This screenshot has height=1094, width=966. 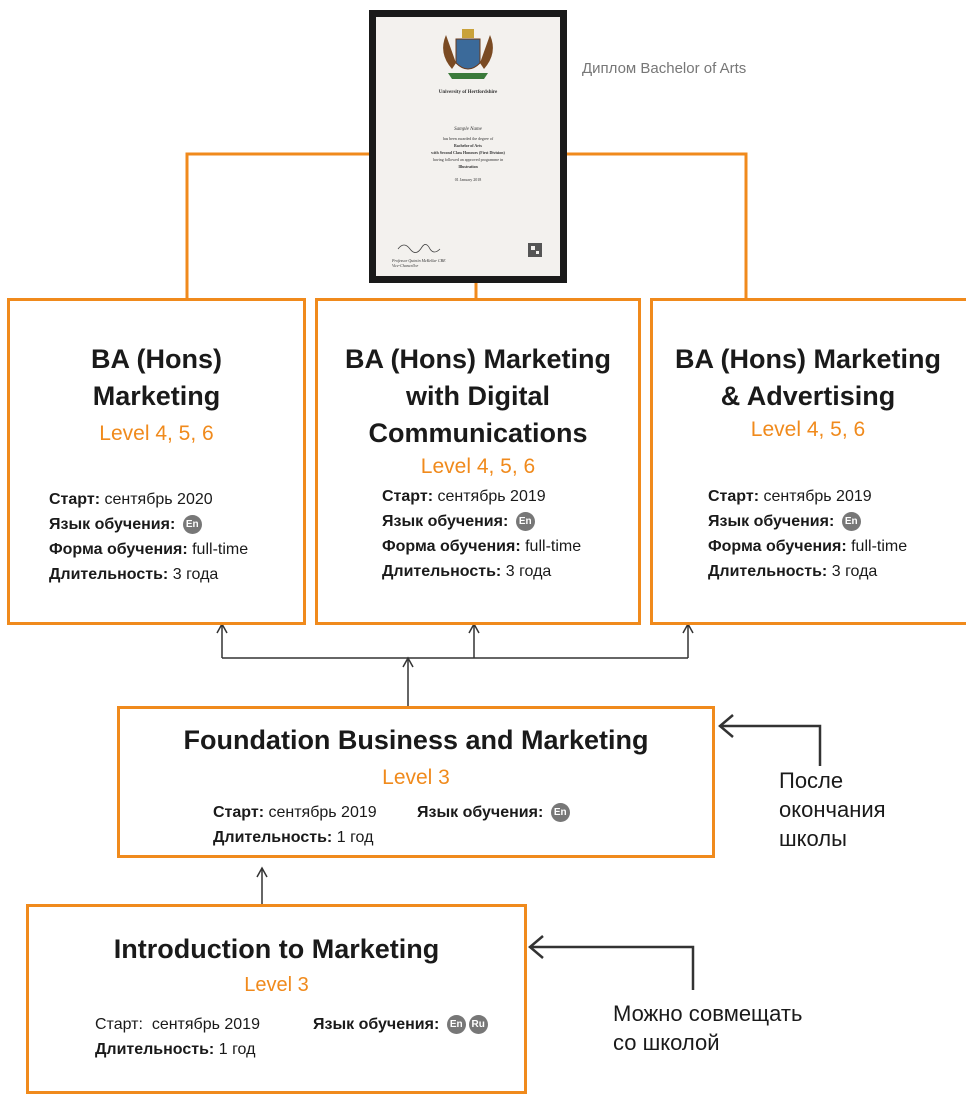 I want to click on intro-level: Level 3, so click(x=276, y=985).